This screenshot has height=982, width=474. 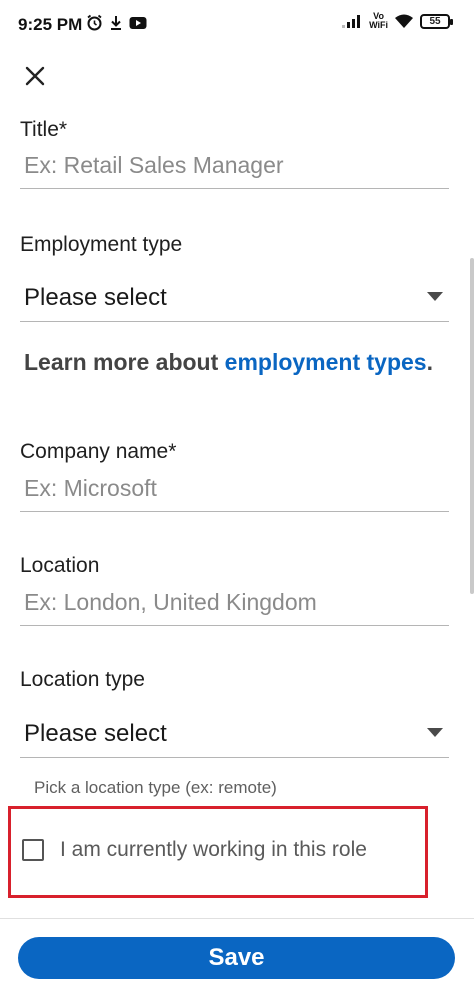 I want to click on employment-type-value: Please select, so click(x=95, y=297).